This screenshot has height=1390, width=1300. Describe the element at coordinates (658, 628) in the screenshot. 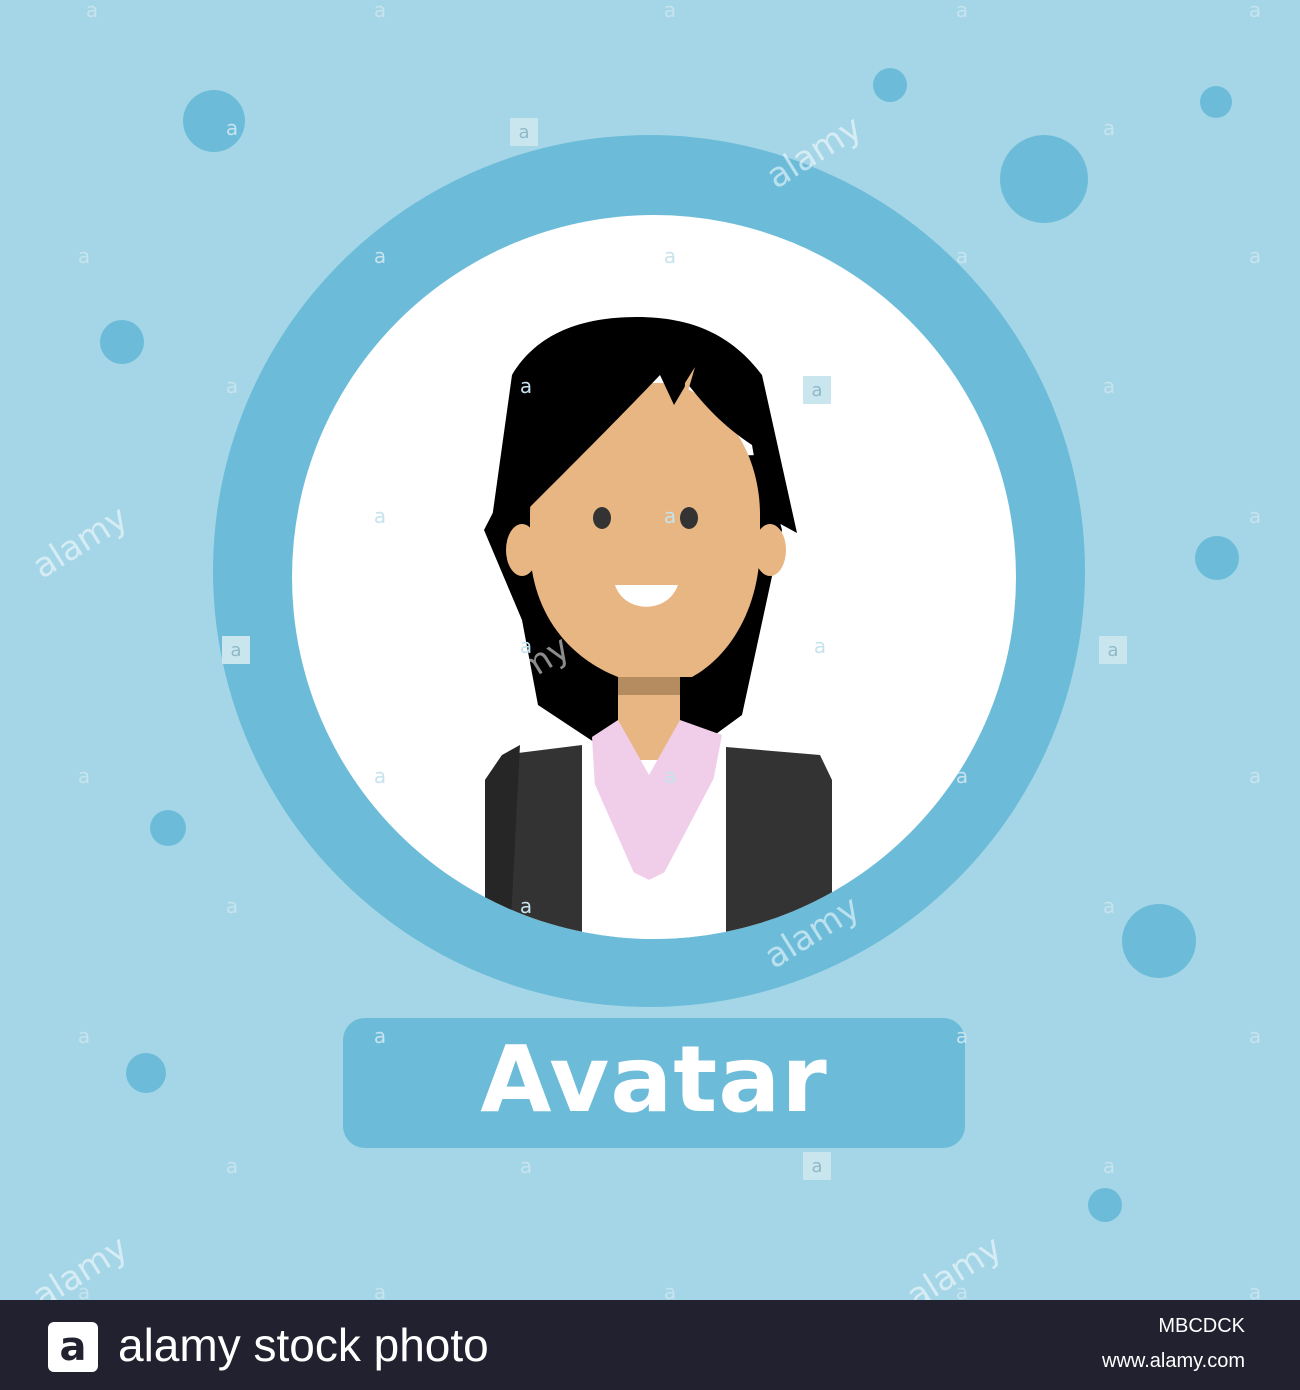

I see `businesswoman-figure` at that location.